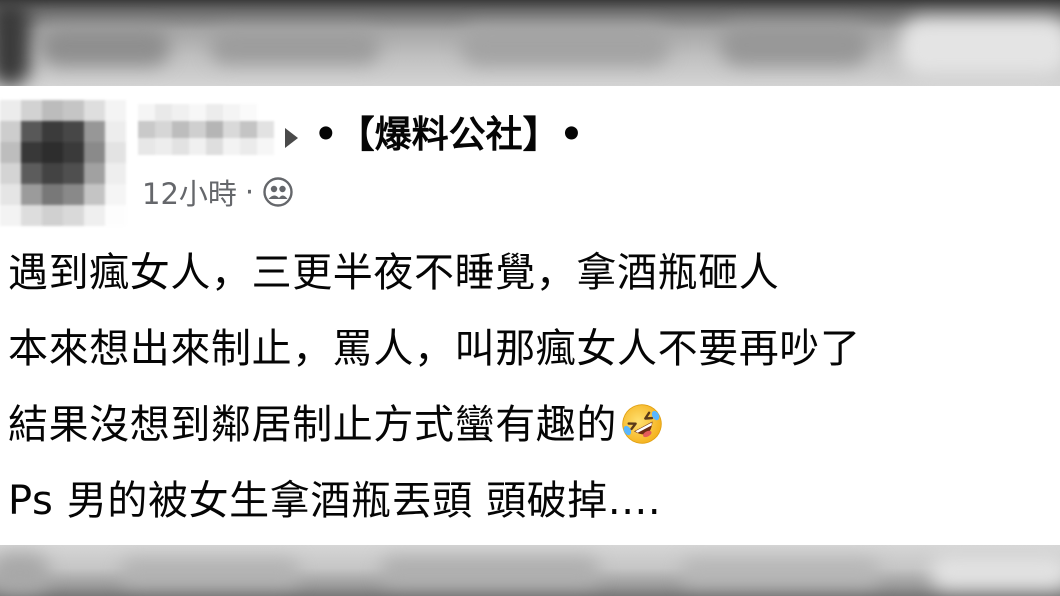  What do you see at coordinates (63, 163) in the screenshot?
I see `avatar` at bounding box center [63, 163].